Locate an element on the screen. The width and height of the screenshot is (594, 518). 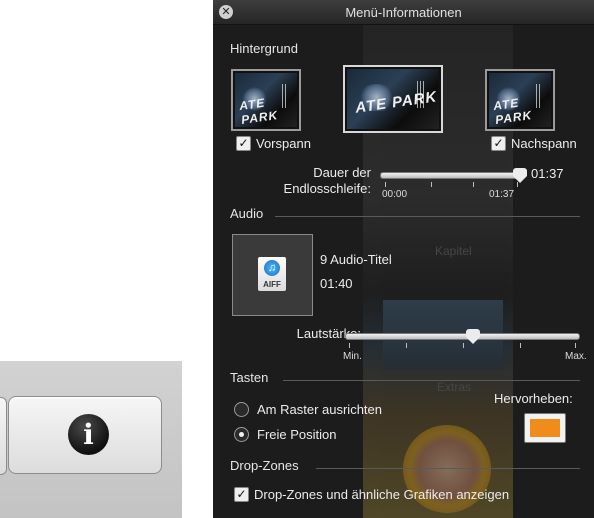
radio-free-position: Freie Position is located at coordinates (285, 434).